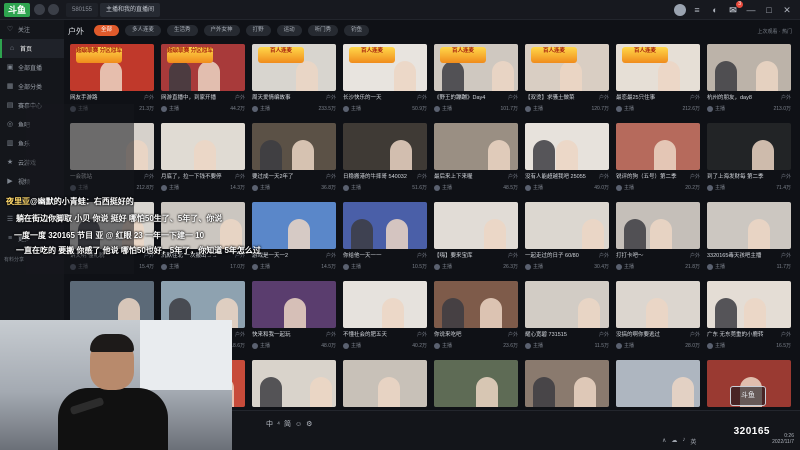  I want to click on stream-title: 没搞的啊你要逃过, so click(638, 335).